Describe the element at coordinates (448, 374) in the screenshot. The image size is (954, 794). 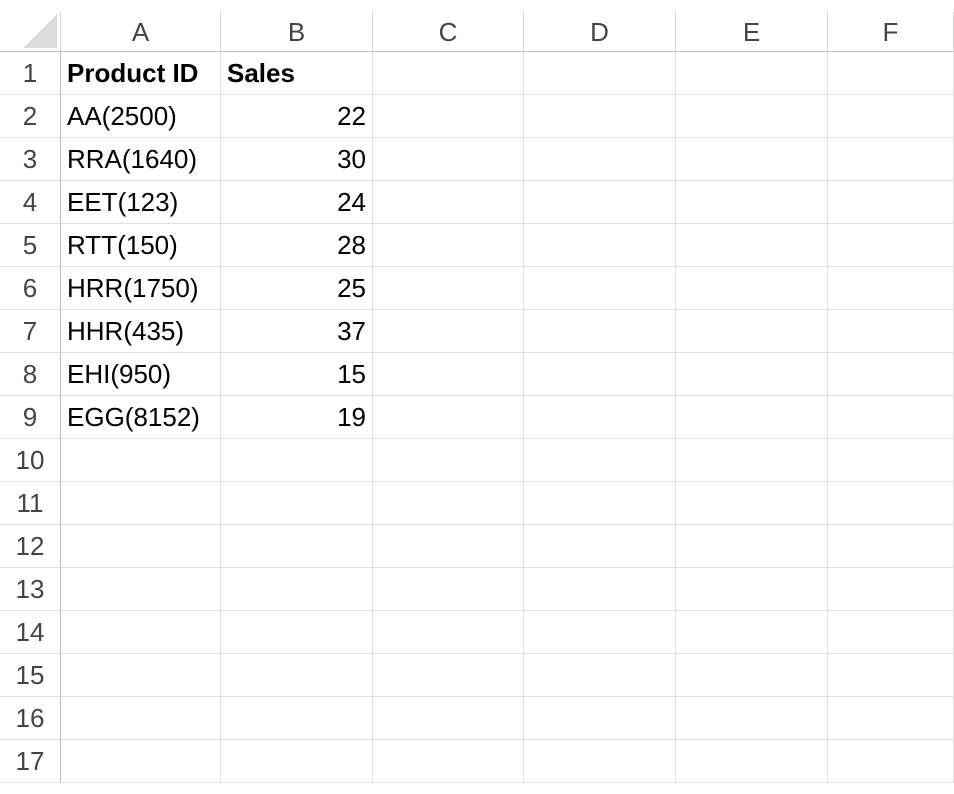
I see `cell-c8` at that location.